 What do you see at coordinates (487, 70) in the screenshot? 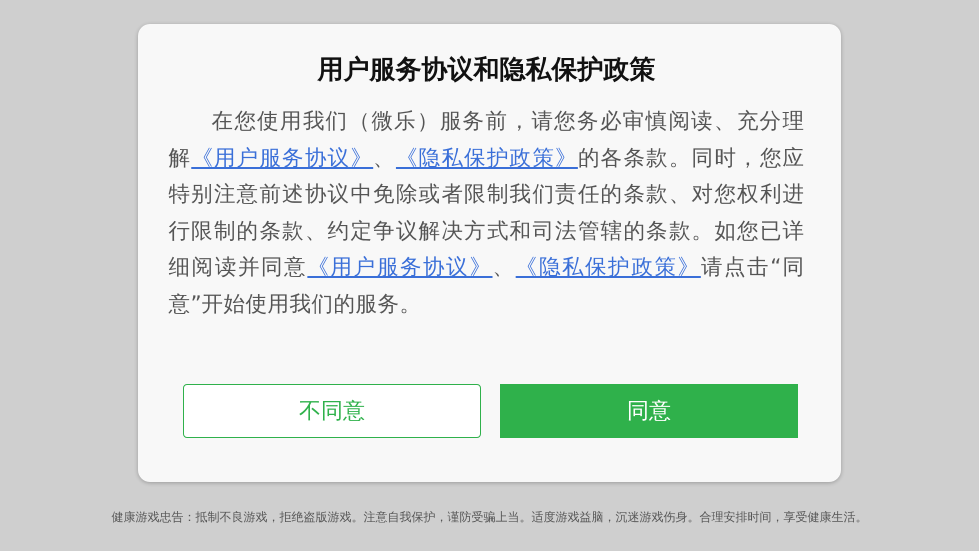
I see `dialog-title: 用户服务协议和隐私保护政策` at bounding box center [487, 70].